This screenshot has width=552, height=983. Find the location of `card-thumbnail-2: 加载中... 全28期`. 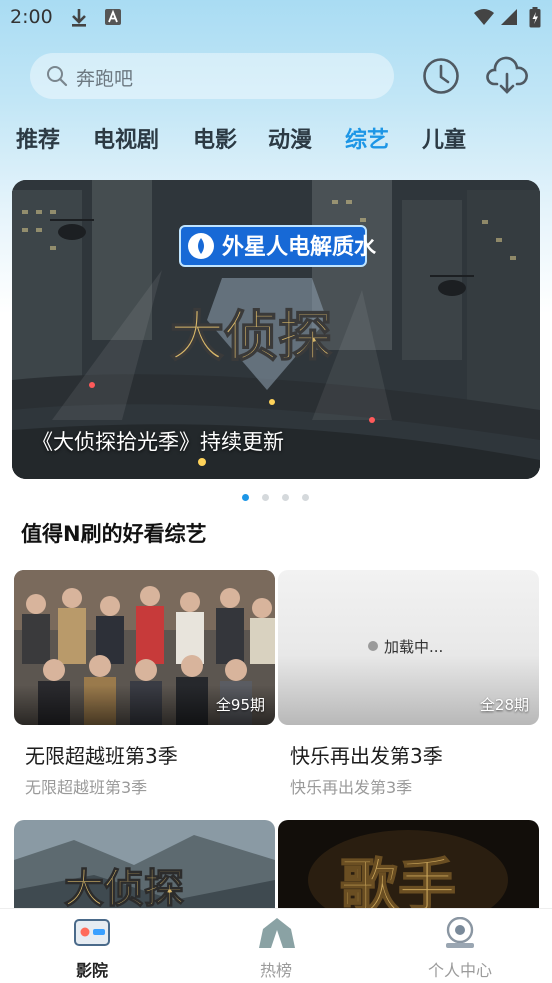

card-thumbnail-2: 加载中... 全28期 is located at coordinates (408, 647).